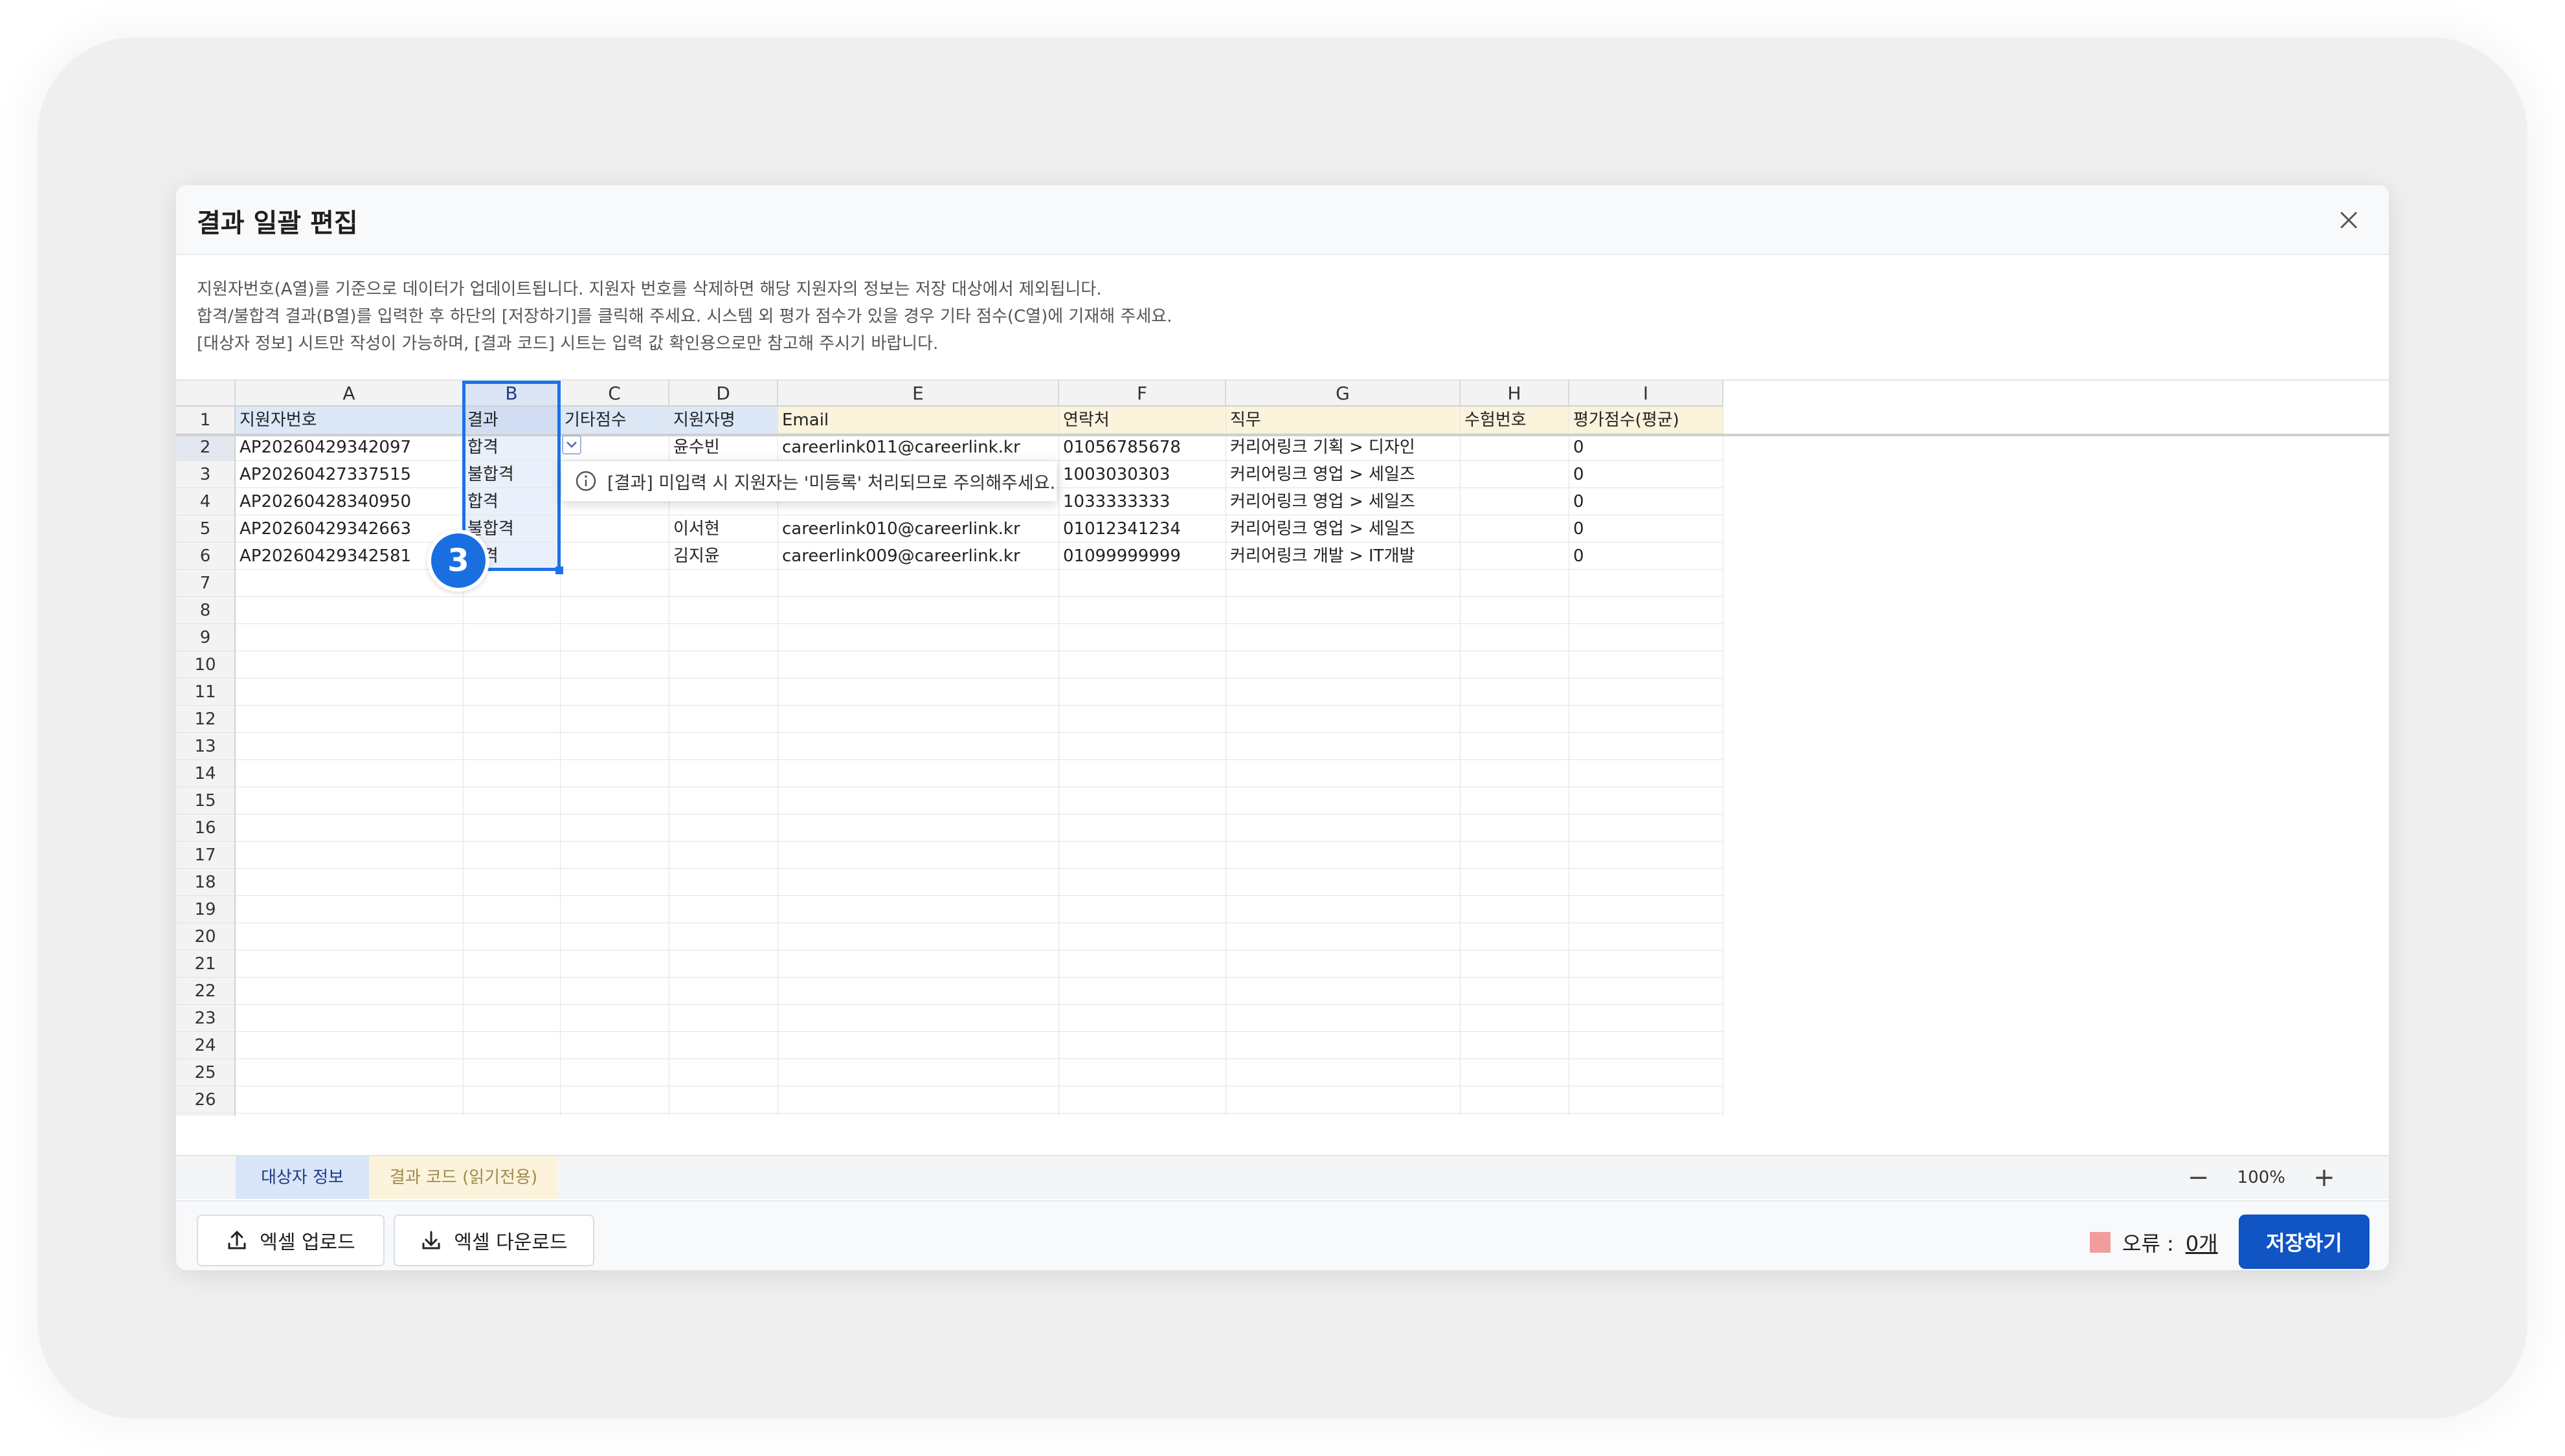 The image size is (2565, 1456). Describe the element at coordinates (206, 475) in the screenshot. I see `row-header: 3` at that location.